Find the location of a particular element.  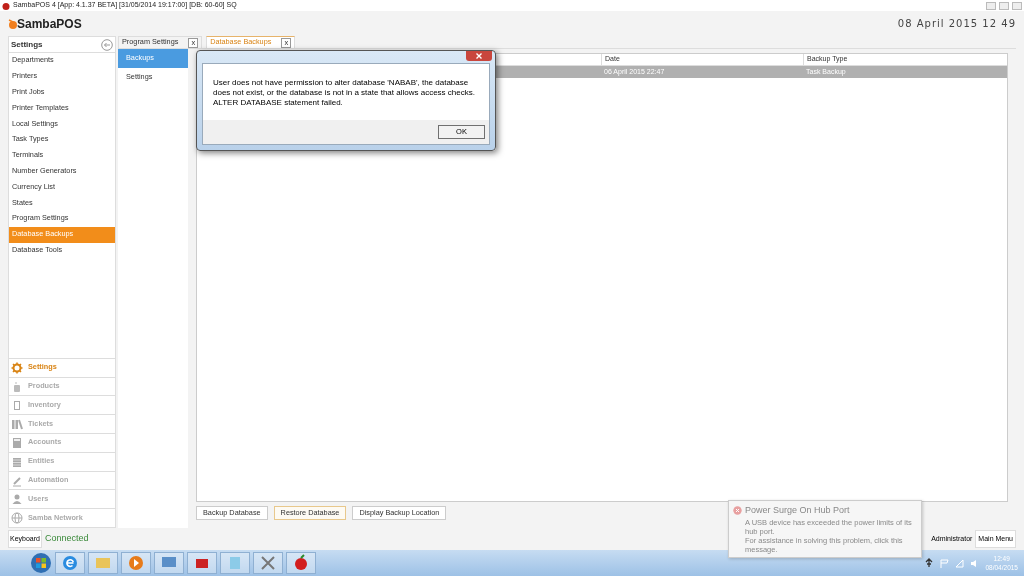

rectangle-icon is located at coordinates (17, 405).